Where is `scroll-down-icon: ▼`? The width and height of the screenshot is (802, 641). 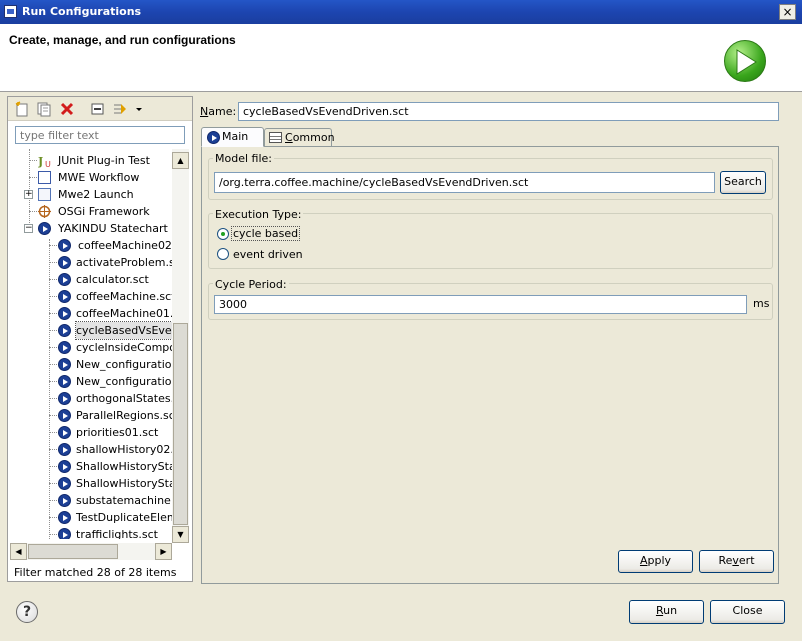
scroll-down-icon: ▼ is located at coordinates (180, 534).